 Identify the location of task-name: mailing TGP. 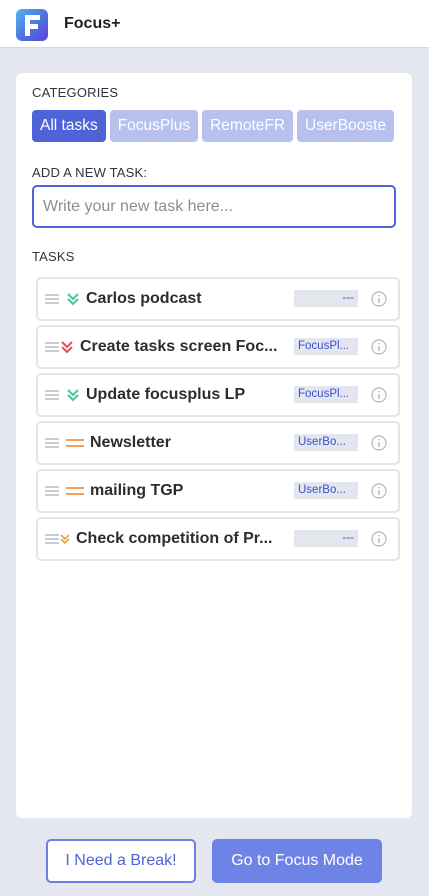
(137, 490).